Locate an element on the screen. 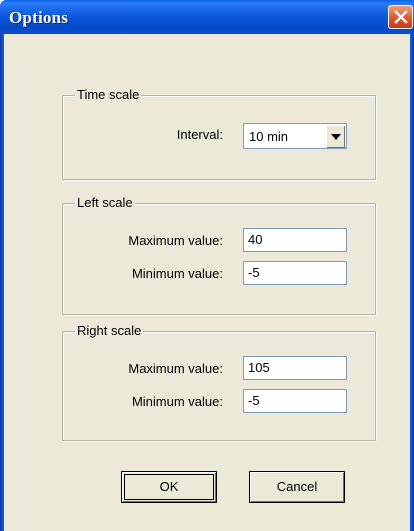  window-title: Options is located at coordinates (39, 17).